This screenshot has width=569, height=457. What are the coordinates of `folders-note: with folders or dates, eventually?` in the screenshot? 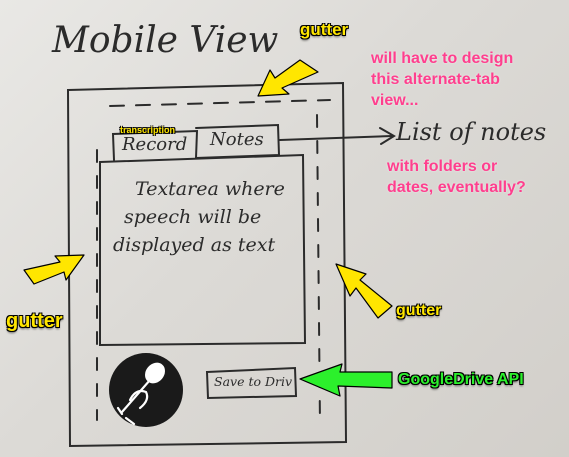 It's located at (456, 177).